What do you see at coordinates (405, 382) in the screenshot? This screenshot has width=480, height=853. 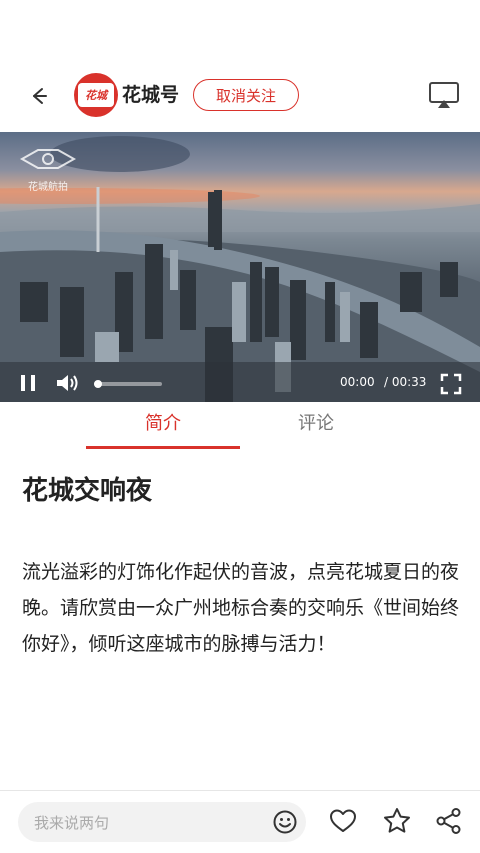 I see `total-time: / 00:33` at bounding box center [405, 382].